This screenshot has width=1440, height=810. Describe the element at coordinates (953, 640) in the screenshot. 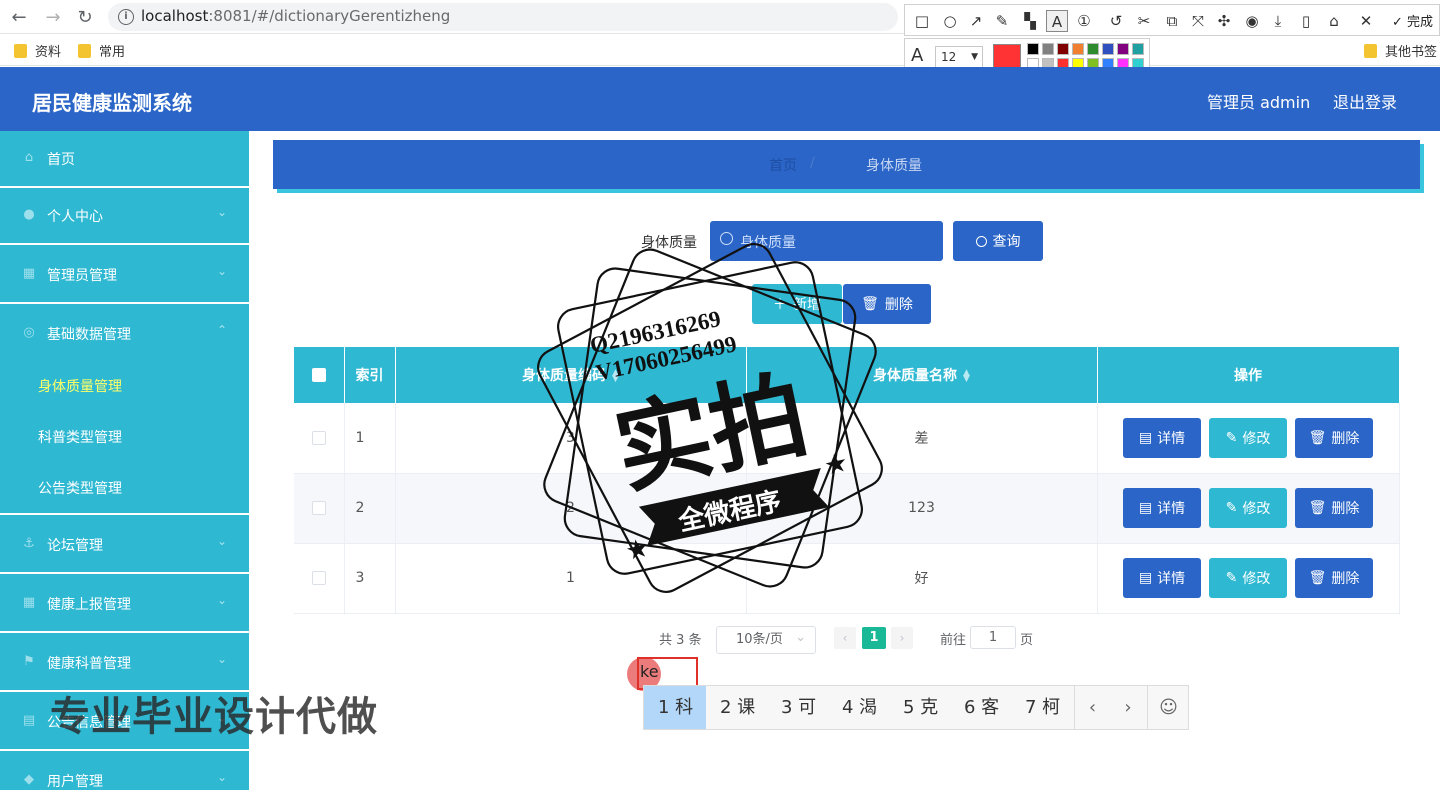

I see `goto-label: 前往` at that location.